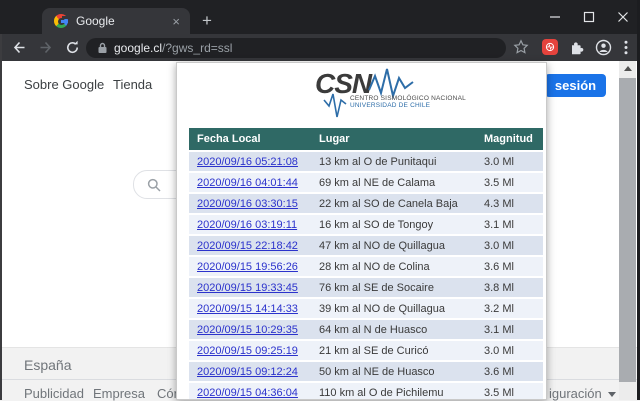 This screenshot has height=401, width=640. I want to click on event-date-link: 2020/09/16 03:30:15, so click(247, 204).